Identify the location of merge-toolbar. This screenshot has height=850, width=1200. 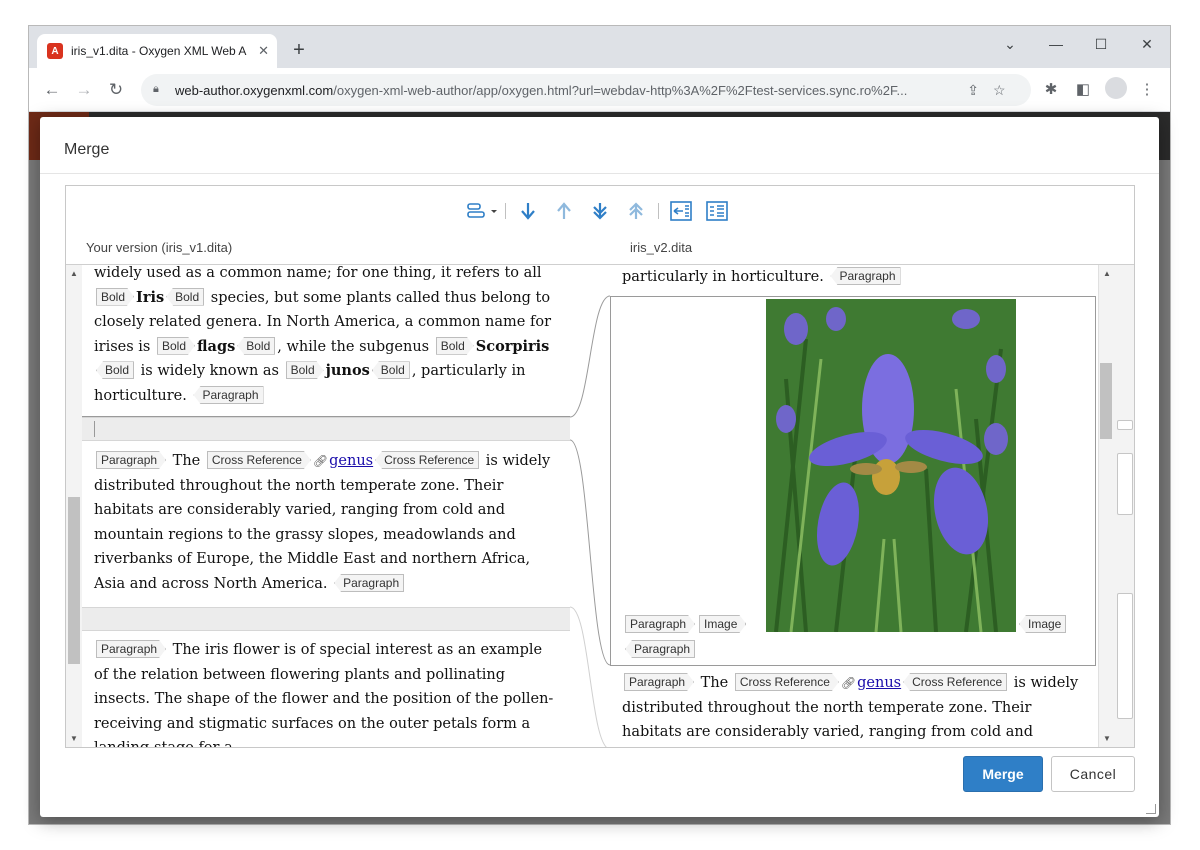
(600, 211).